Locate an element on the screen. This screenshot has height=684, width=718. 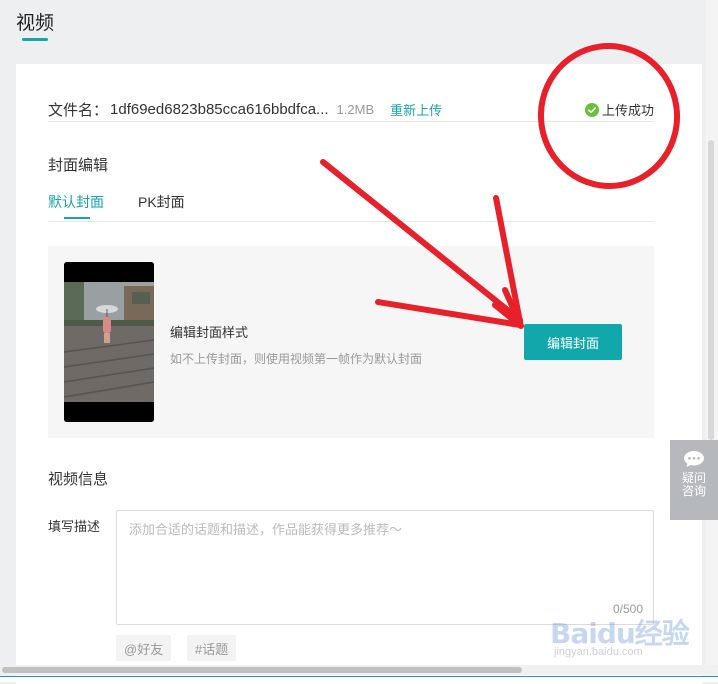
cover-hint: 如不上传封面，则使用视频第一帧作为默认封面 is located at coordinates (296, 359).